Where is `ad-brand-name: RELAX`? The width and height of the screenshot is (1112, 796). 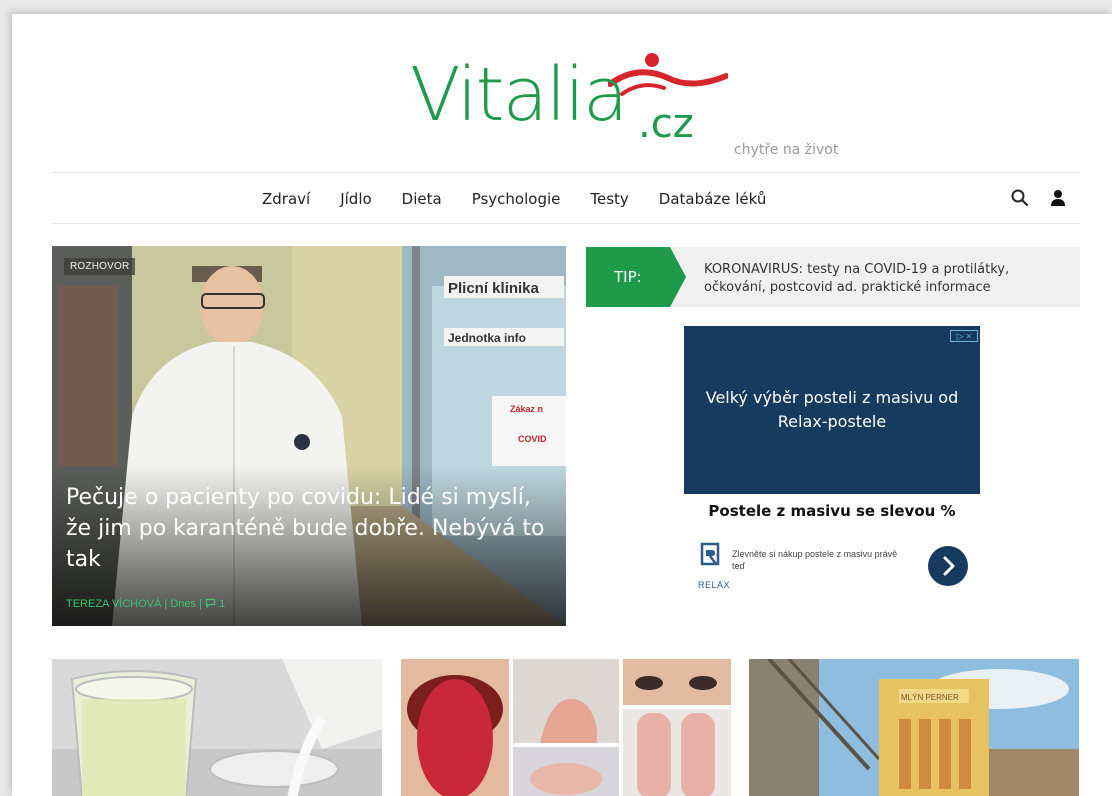
ad-brand-name: RELAX is located at coordinates (714, 585).